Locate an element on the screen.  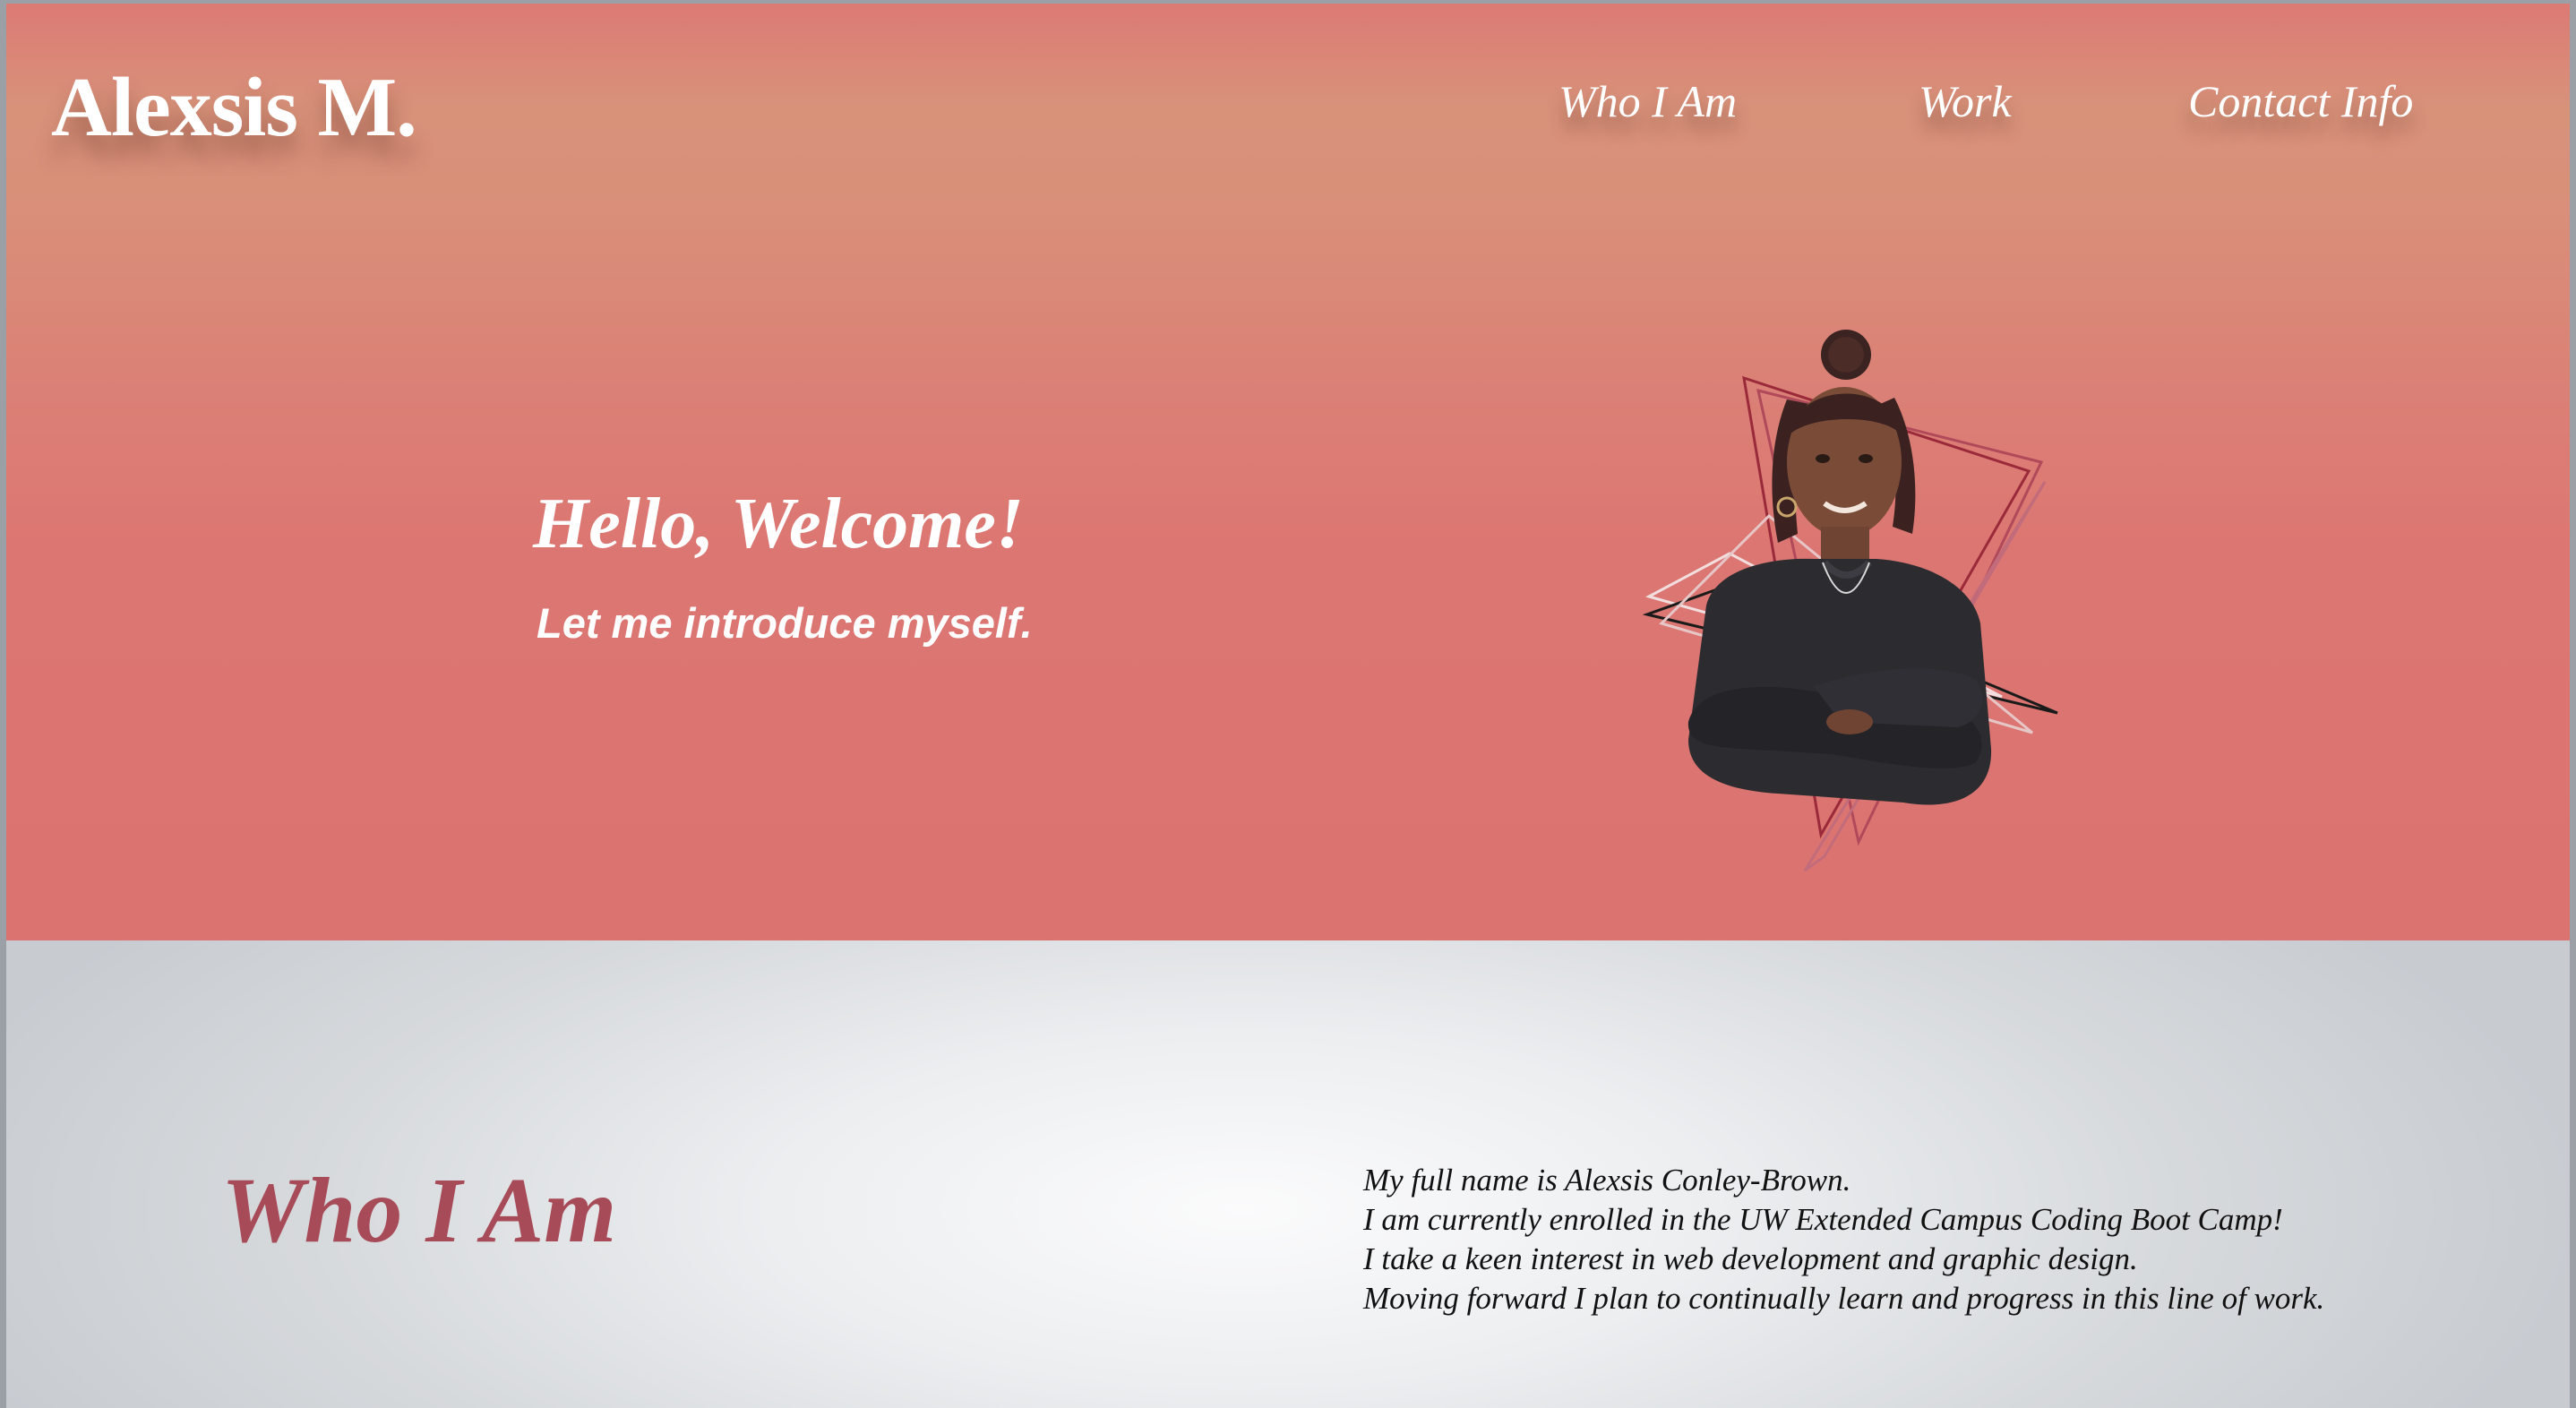
nav-link-contact-info: Contact Info is located at coordinates (2300, 101).